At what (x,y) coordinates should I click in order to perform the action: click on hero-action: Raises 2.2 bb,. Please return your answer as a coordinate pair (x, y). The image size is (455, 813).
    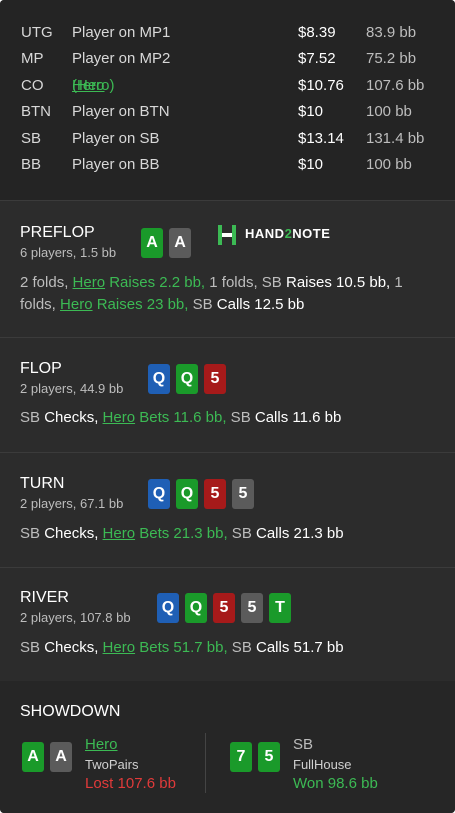
    Looking at the image, I should click on (155, 282).